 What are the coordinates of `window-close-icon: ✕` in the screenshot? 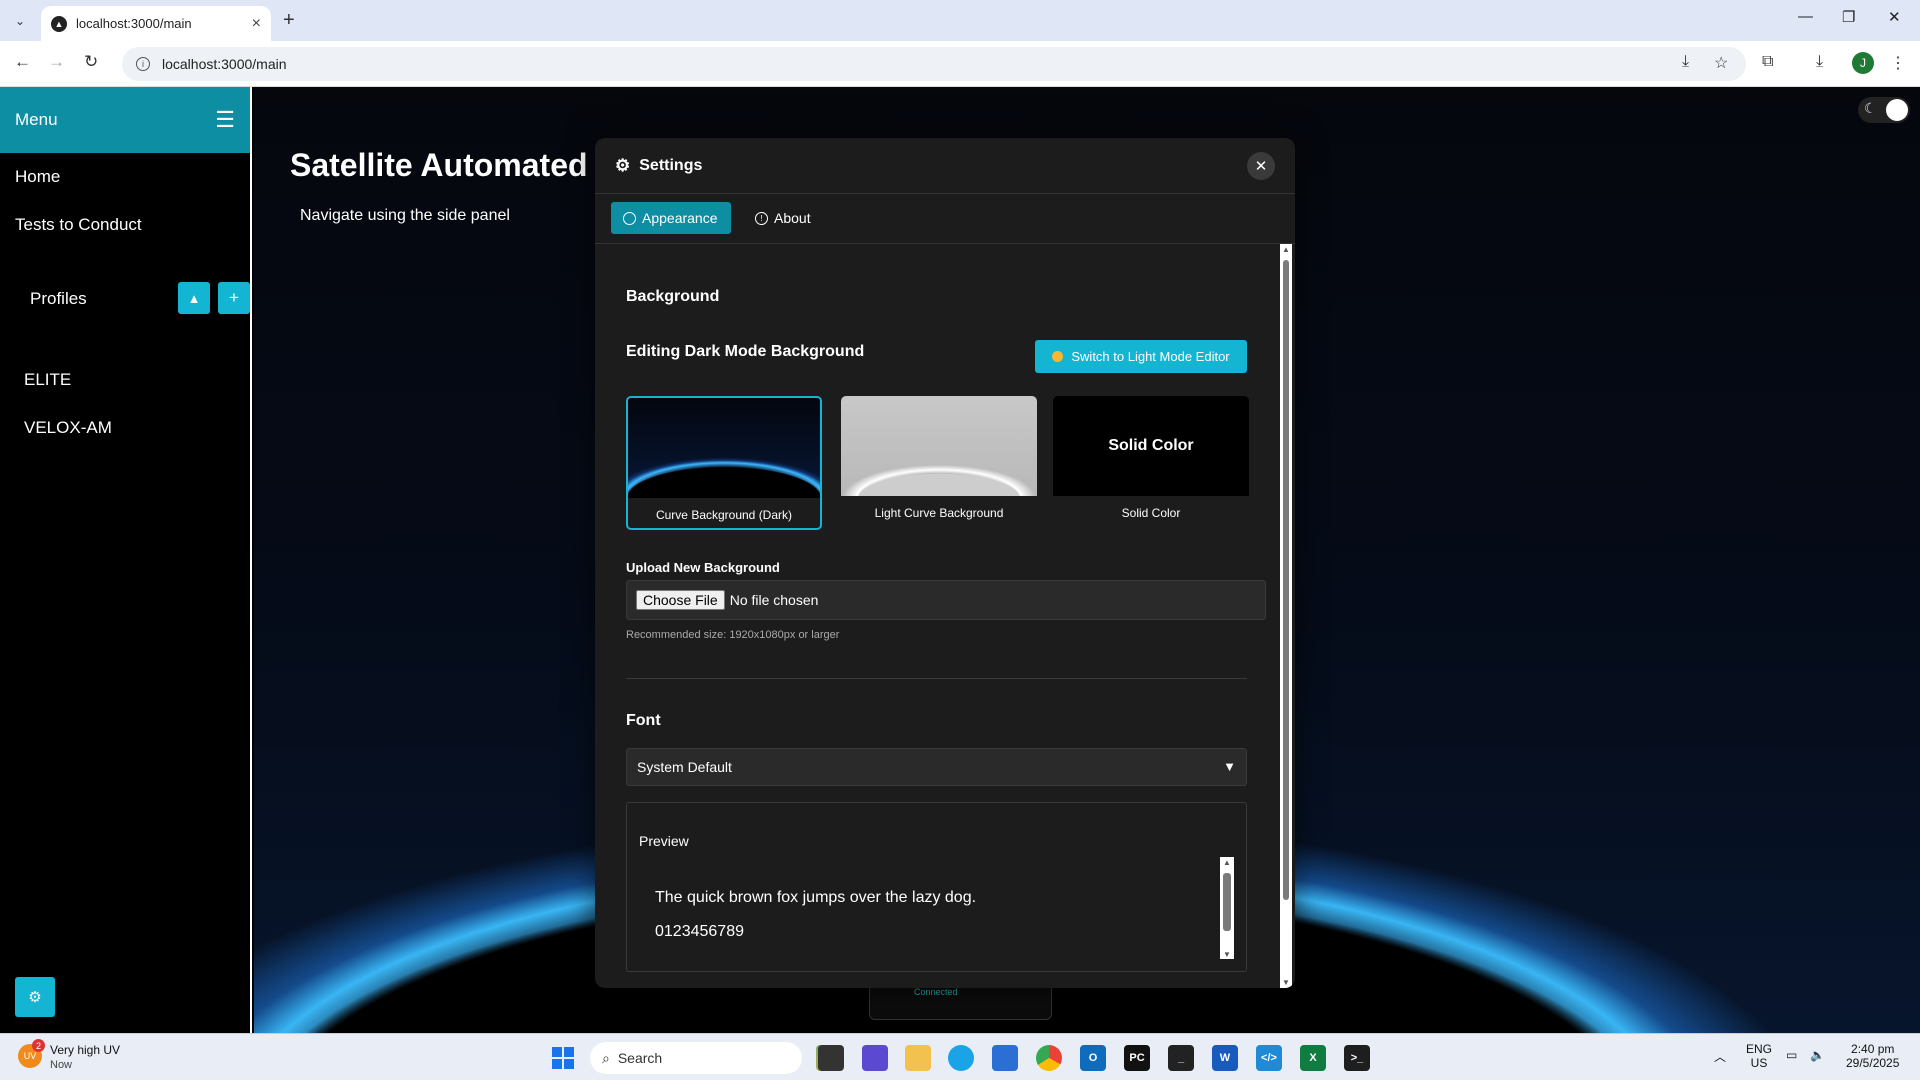 It's located at (1894, 17).